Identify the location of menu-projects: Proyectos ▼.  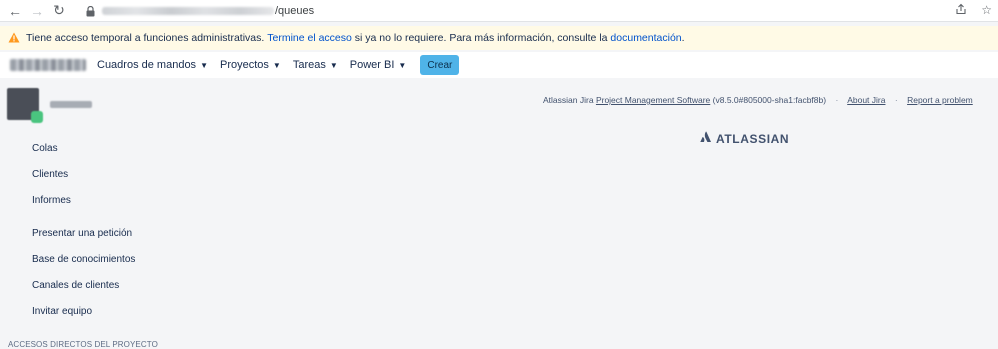
(250, 65).